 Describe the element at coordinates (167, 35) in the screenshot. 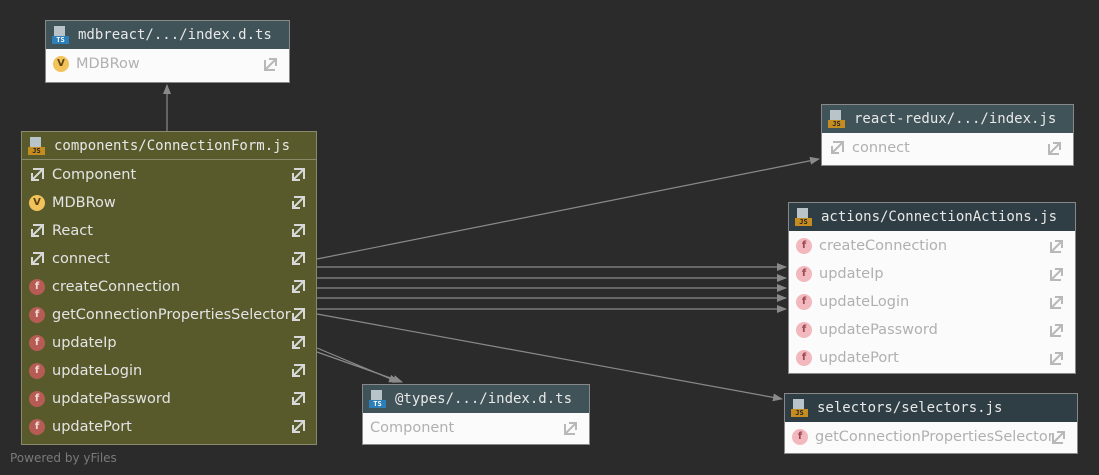

I see `node-header: TS mdbreact/.../index.d.ts` at that location.